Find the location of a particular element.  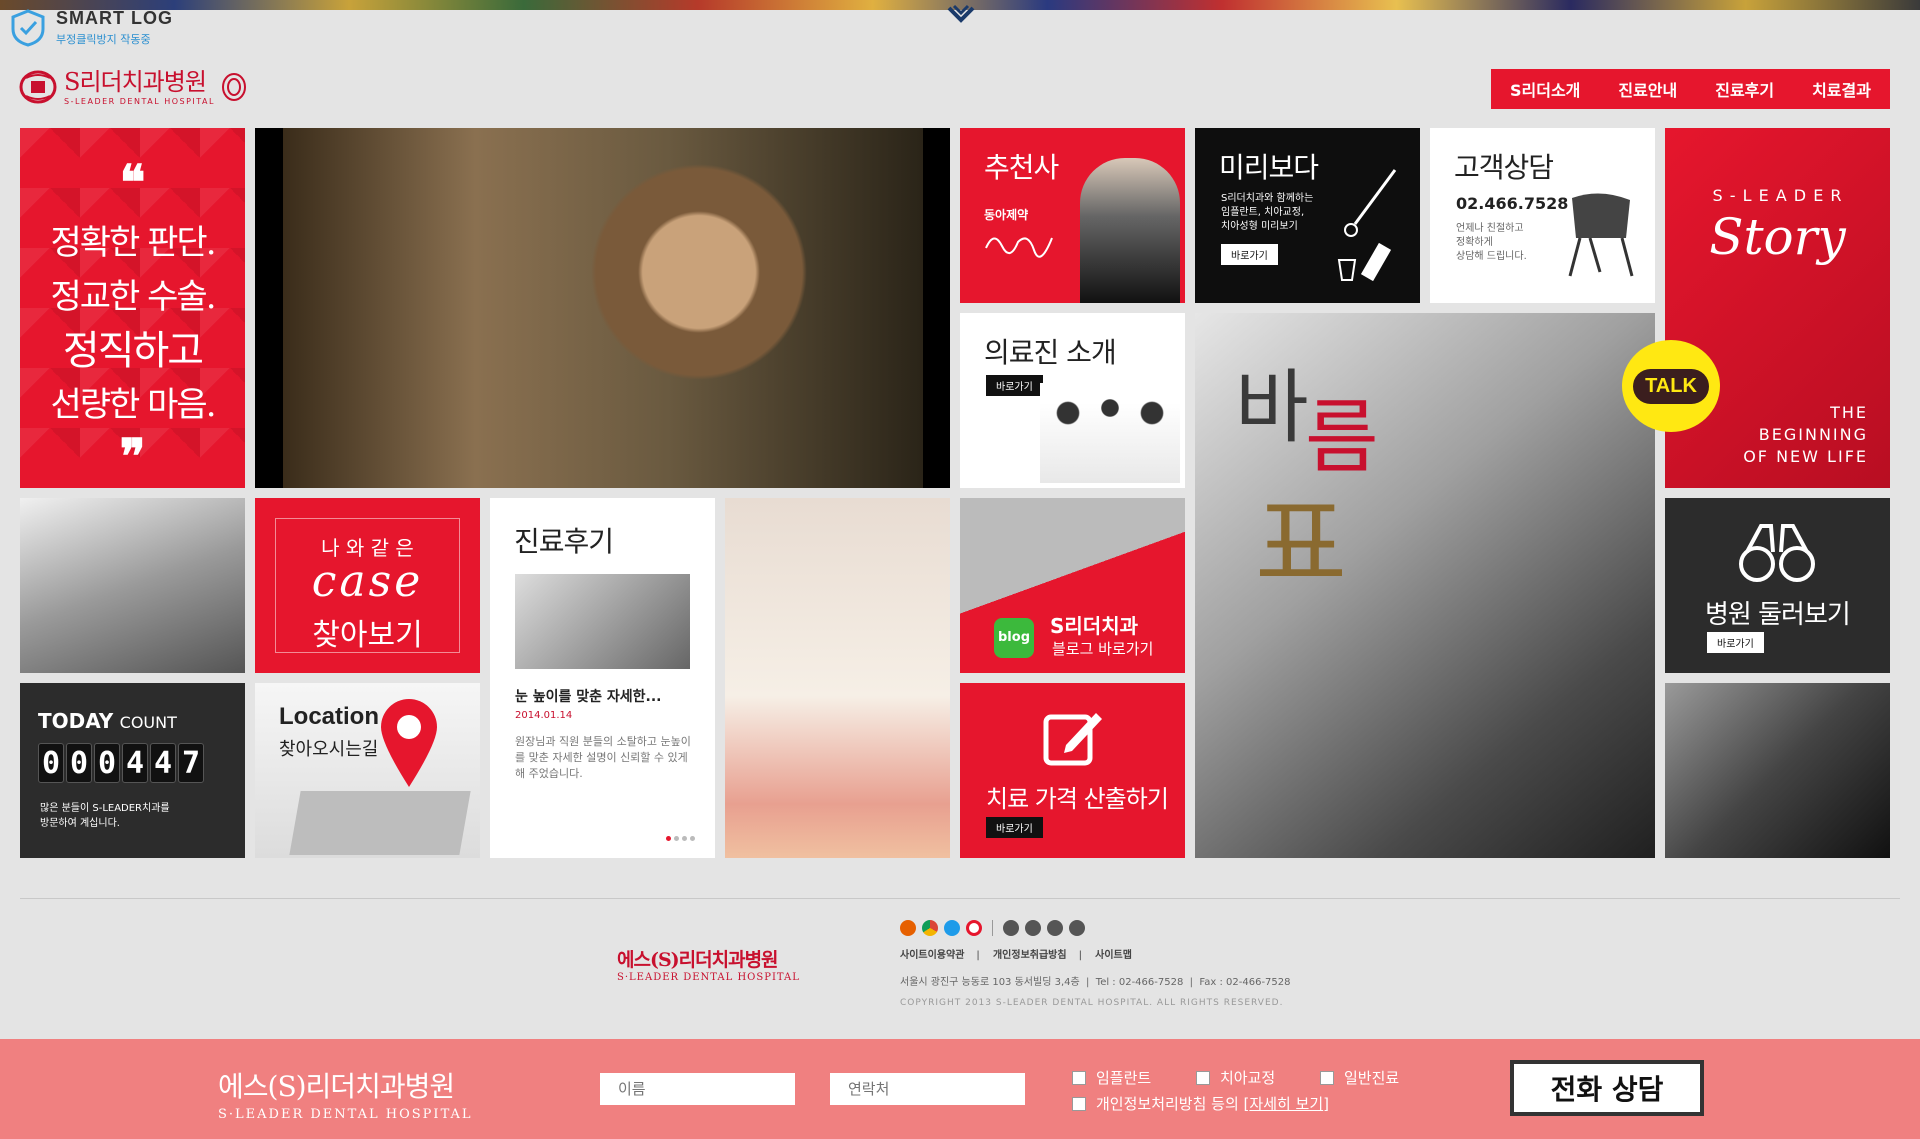

quote-line: 선량한 마음. is located at coordinates (133, 405).